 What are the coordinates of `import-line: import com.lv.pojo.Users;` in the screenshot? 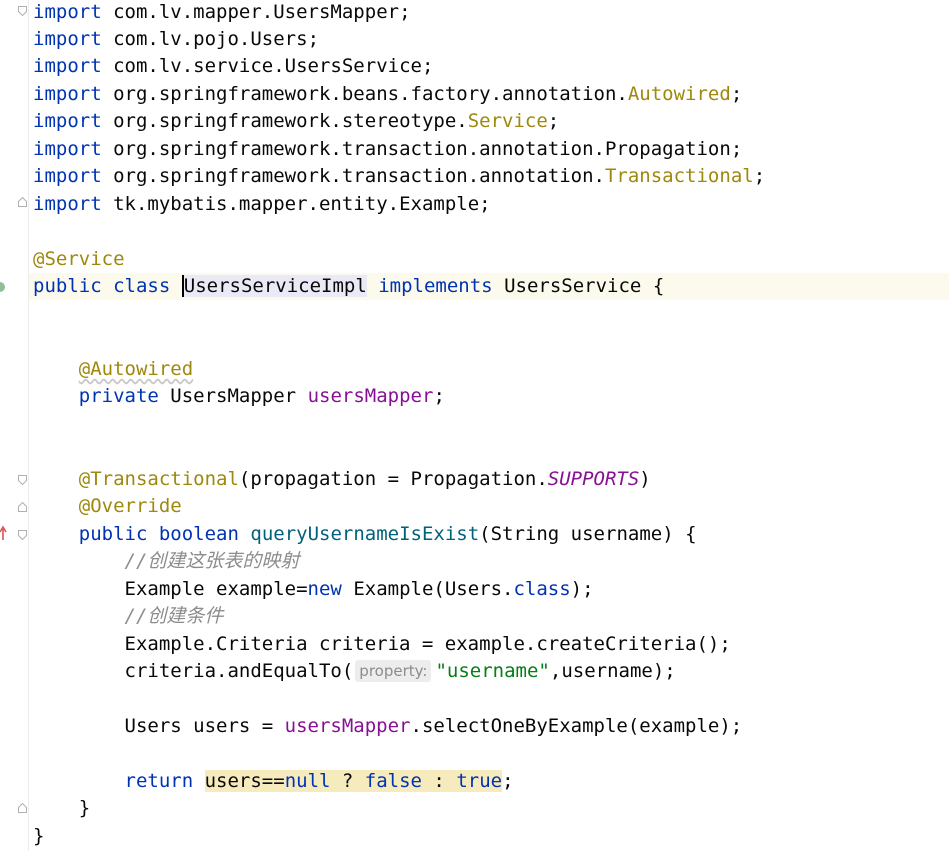 It's located at (491, 39).